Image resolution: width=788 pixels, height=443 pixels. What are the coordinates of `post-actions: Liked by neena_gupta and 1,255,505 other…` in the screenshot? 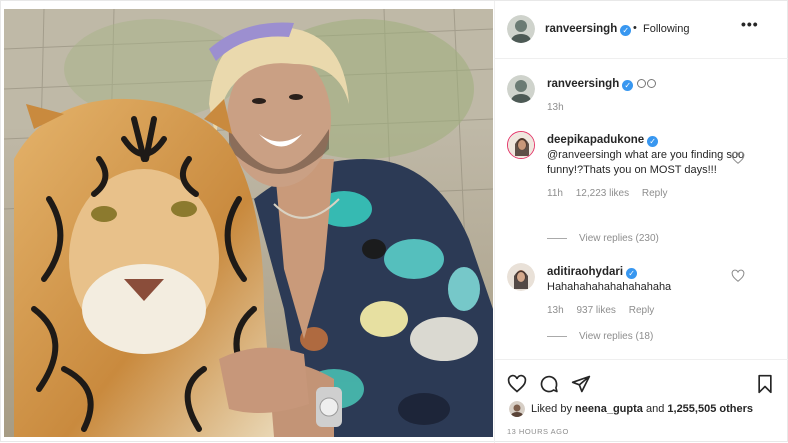 It's located at (641, 401).